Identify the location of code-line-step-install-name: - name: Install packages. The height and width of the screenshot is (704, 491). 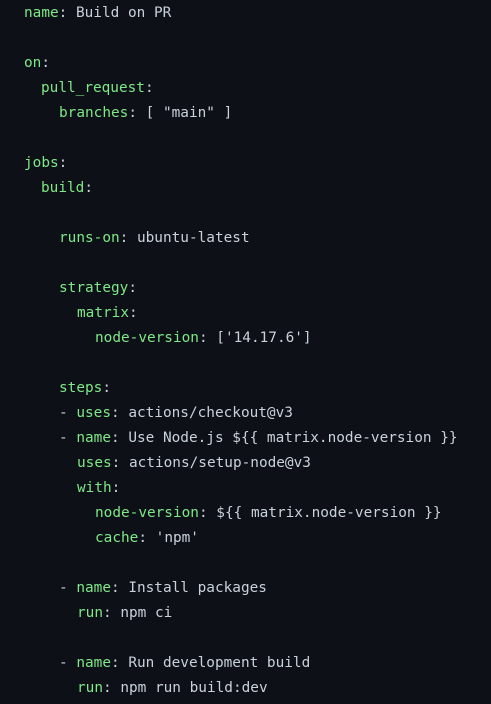
(245, 588).